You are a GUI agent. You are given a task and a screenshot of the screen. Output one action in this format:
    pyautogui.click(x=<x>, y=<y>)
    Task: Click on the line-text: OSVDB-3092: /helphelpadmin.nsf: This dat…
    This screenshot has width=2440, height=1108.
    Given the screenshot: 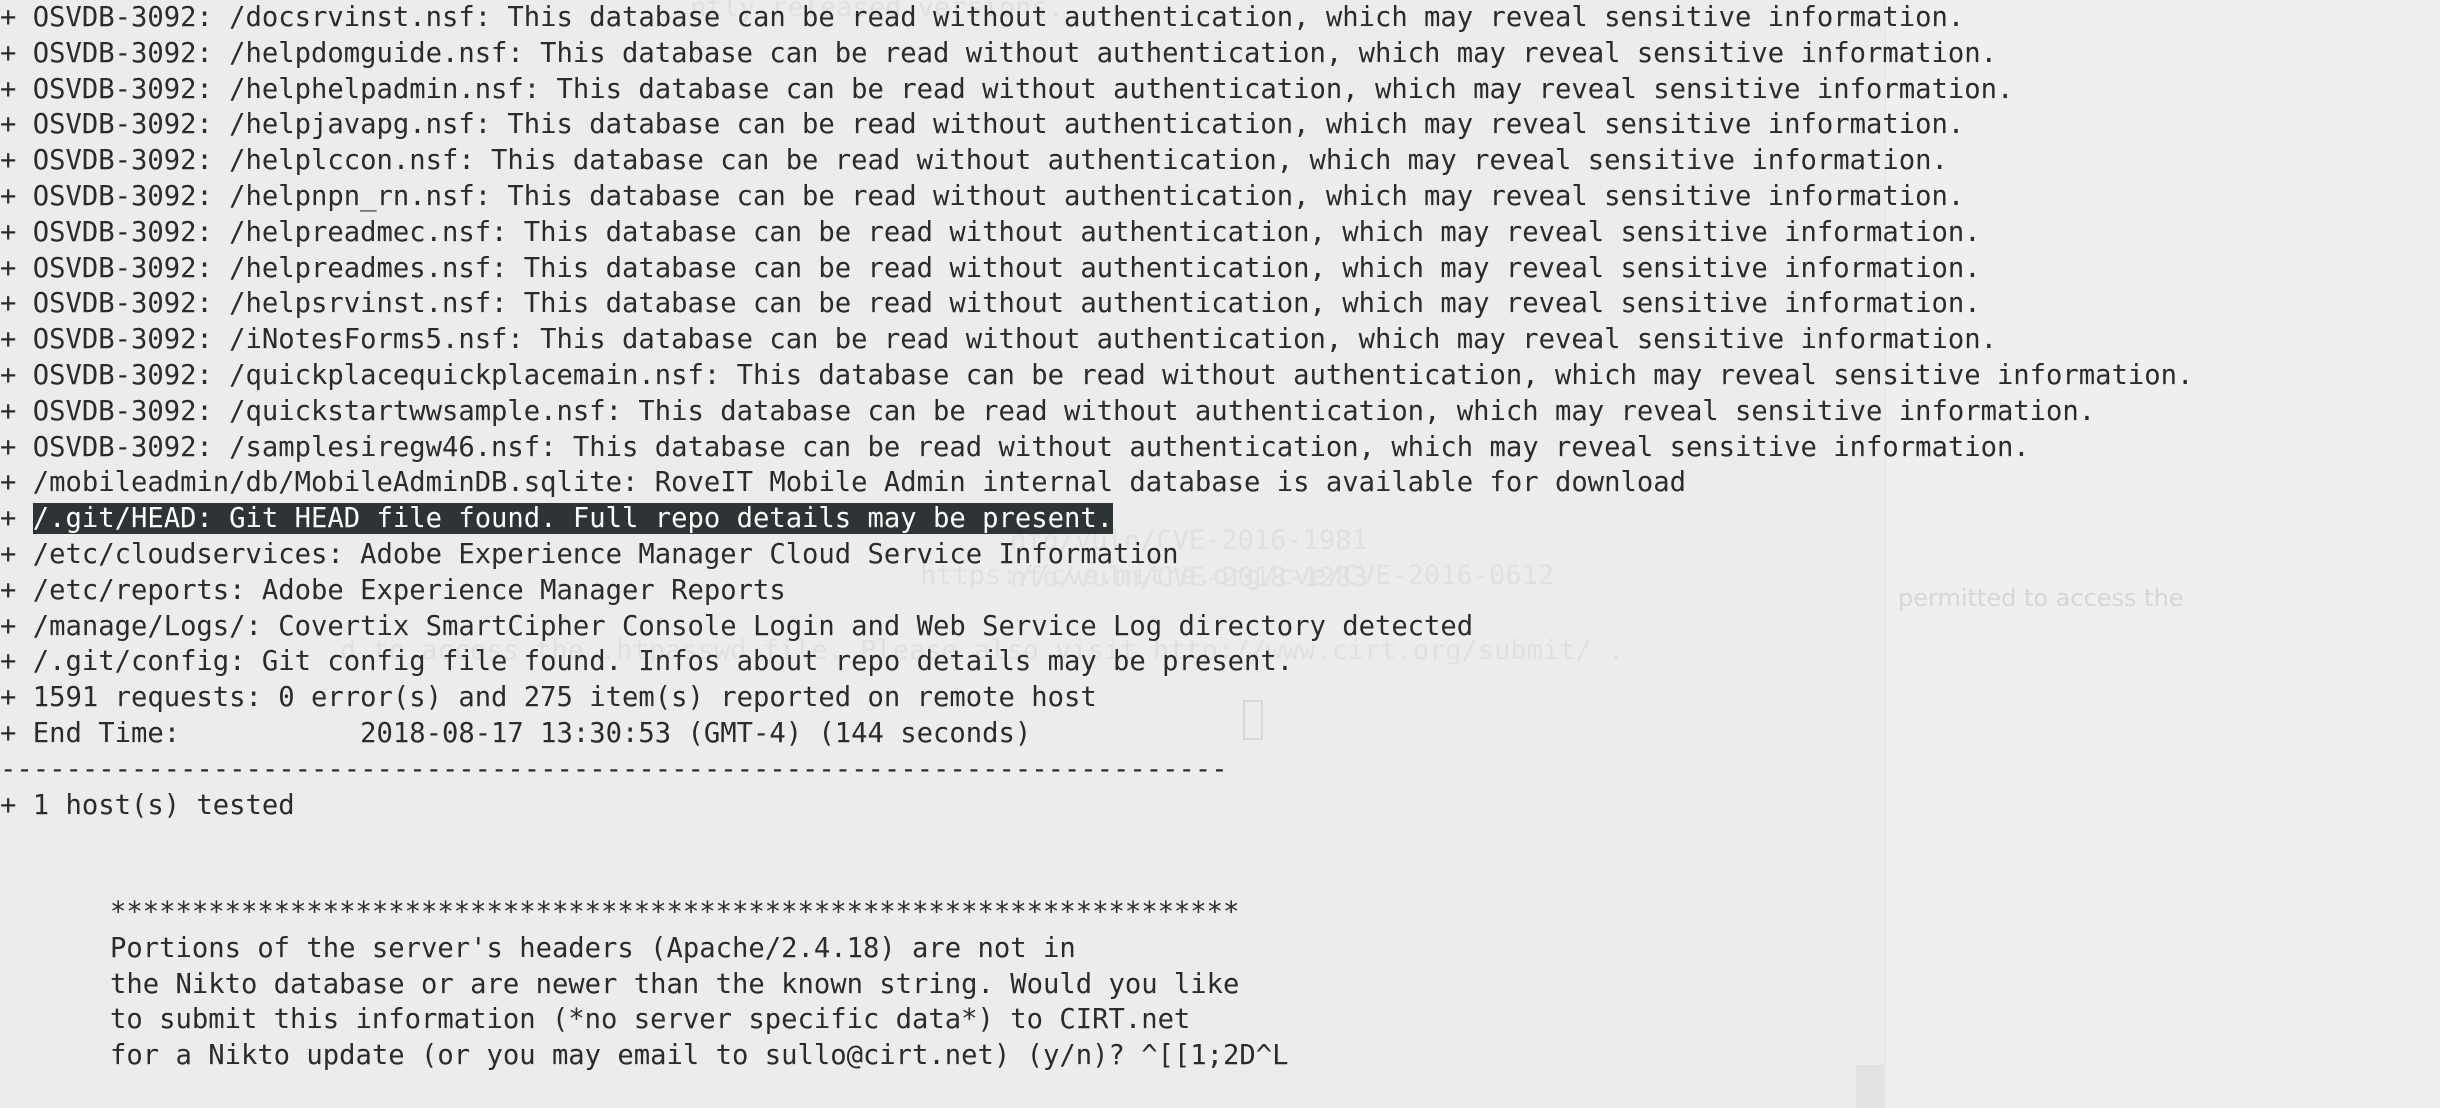 What is the action you would take?
    pyautogui.click(x=1023, y=89)
    